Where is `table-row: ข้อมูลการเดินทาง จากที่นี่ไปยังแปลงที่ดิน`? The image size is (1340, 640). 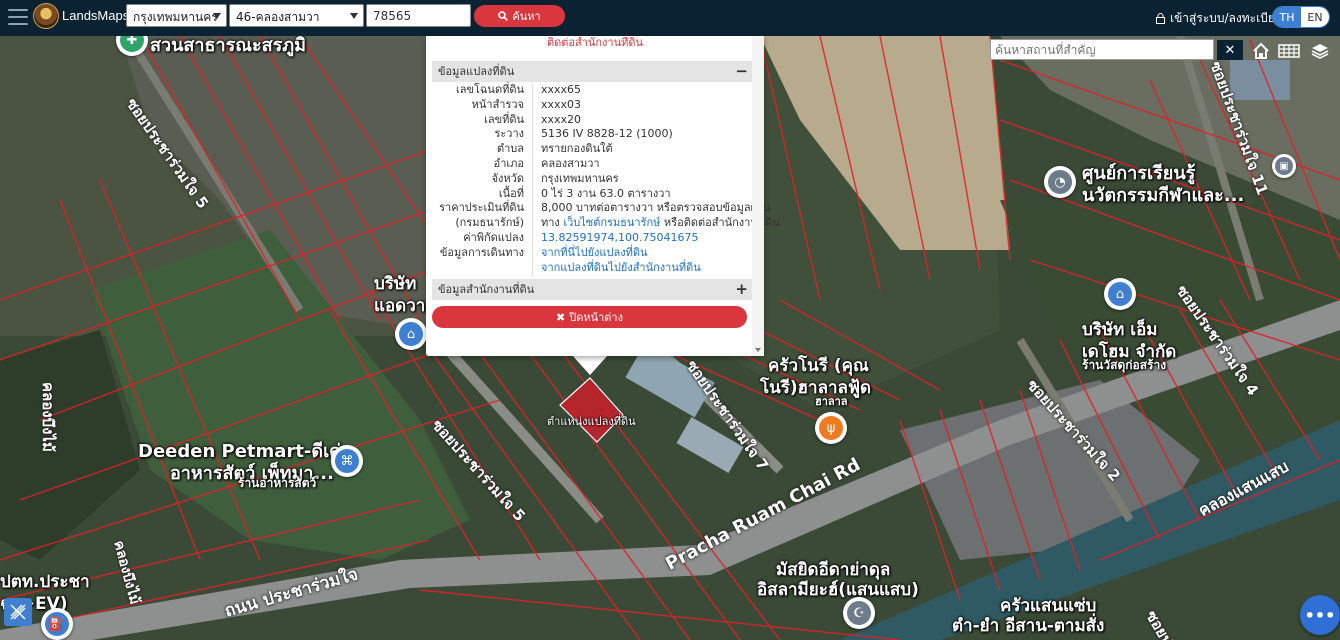
table-row: ข้อมูลการเดินทาง จากที่นี่ไปยังแปลงที่ดิน is located at coordinates (592, 253).